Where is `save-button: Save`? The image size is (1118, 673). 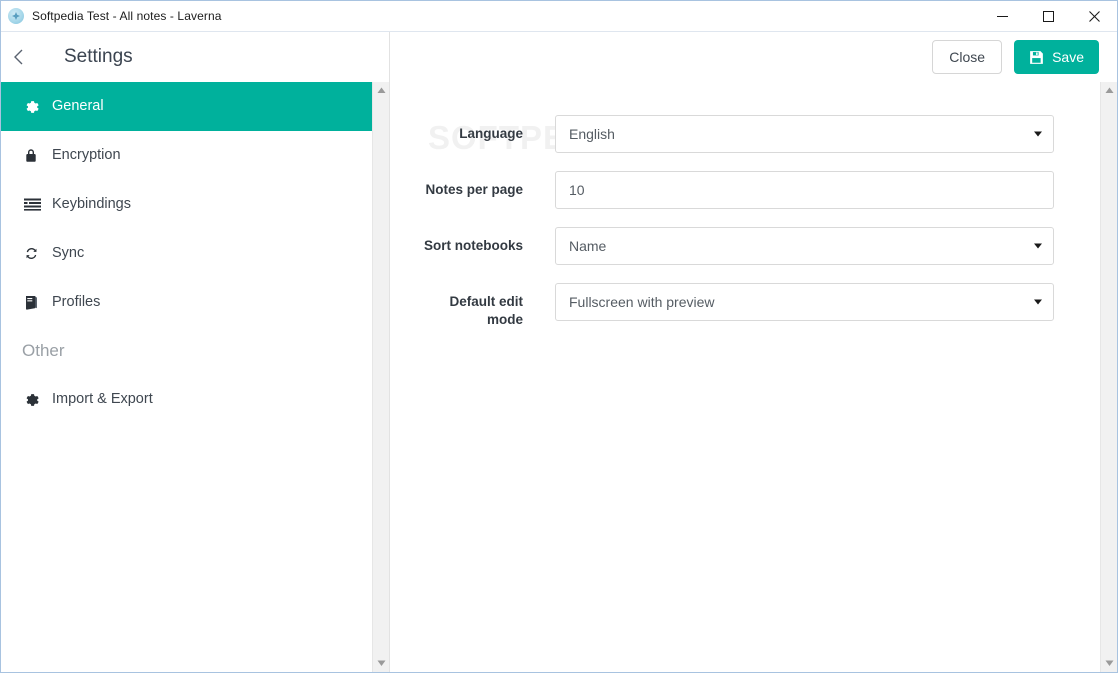
save-button: Save is located at coordinates (1056, 57).